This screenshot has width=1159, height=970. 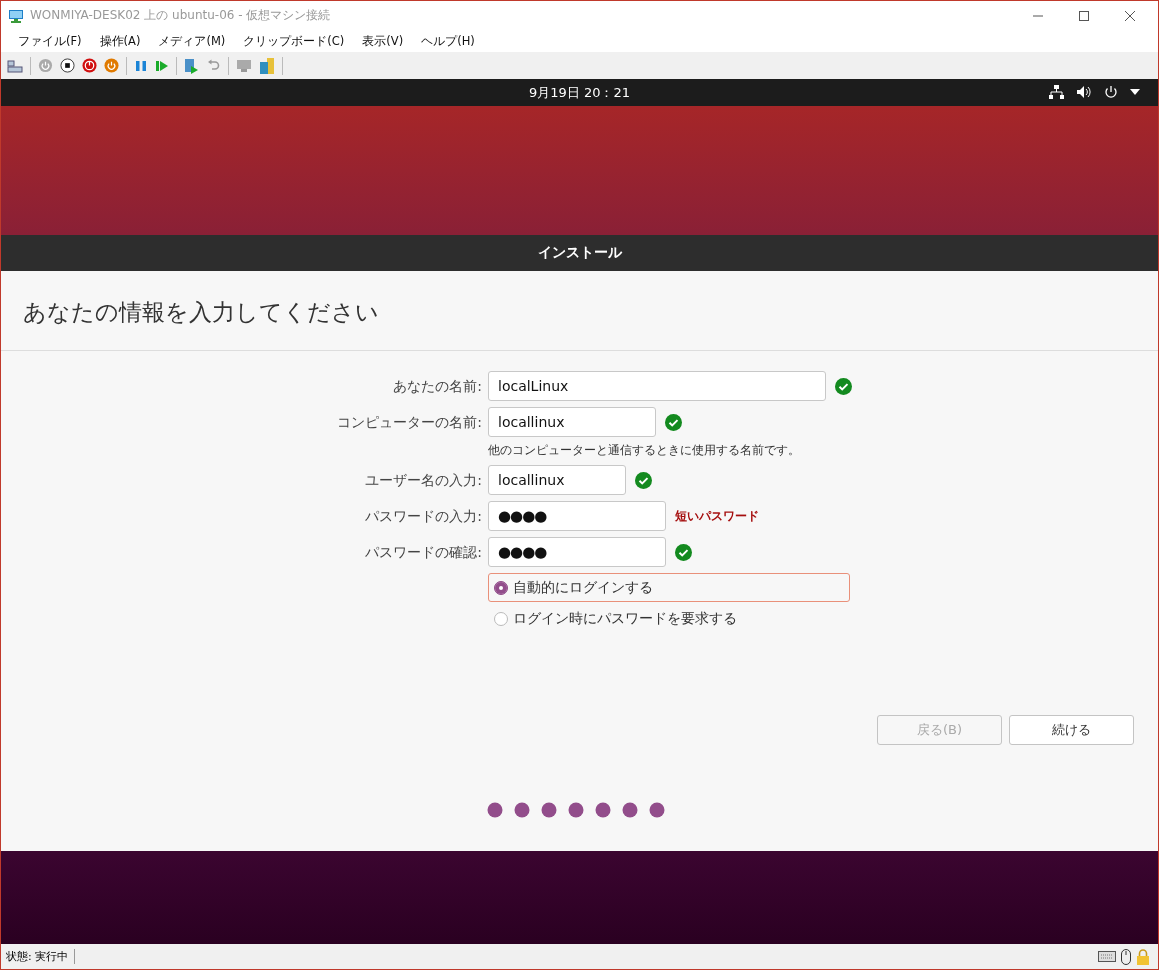 I want to click on window-title: WONMIYA-DESK02 上の ubuntu-06 - 仮想マシン接続, so click(x=180, y=15).